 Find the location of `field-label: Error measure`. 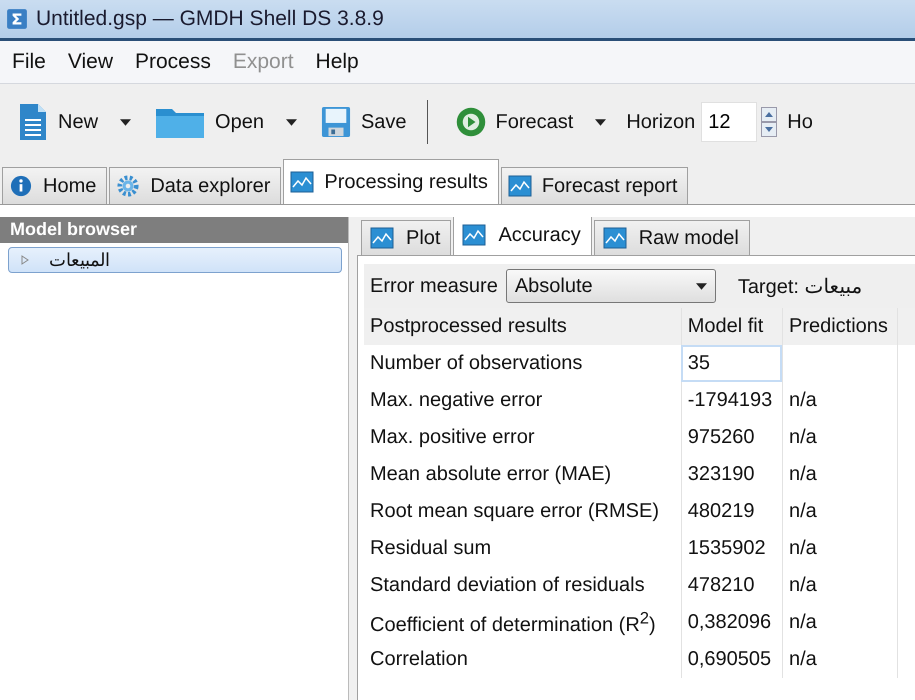

field-label: Error measure is located at coordinates (434, 286).